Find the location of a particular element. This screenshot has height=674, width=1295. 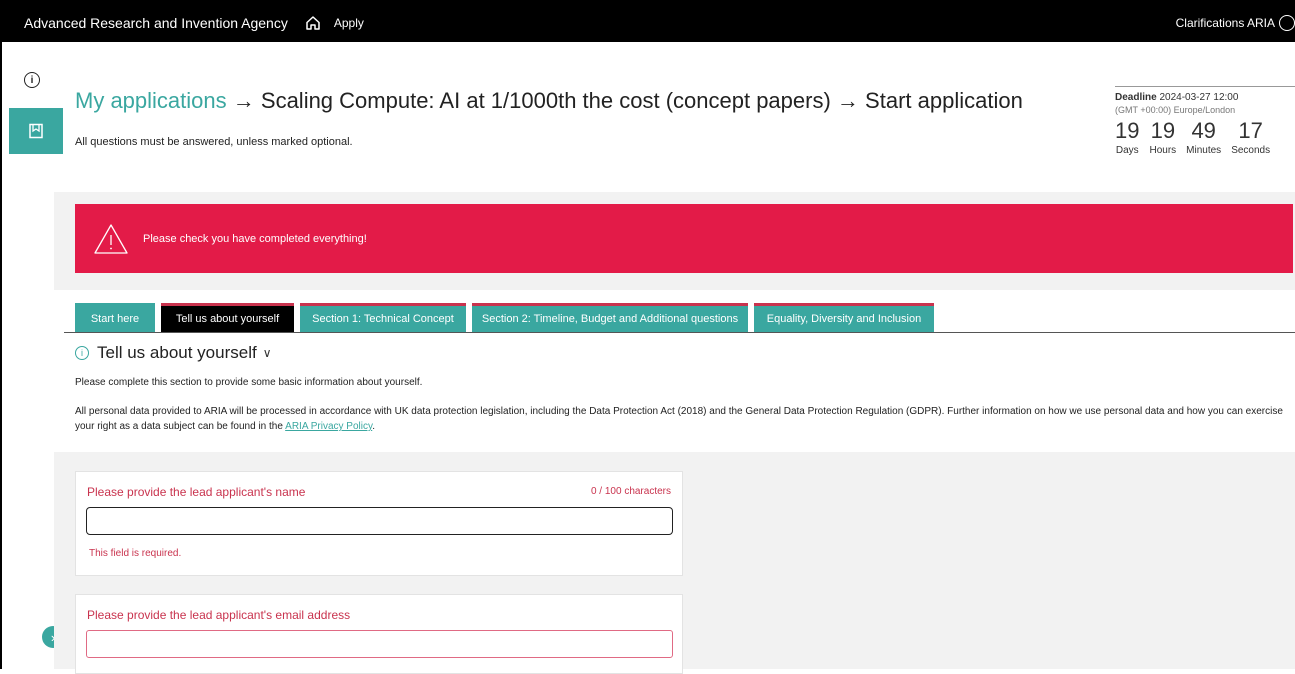

countdown-value: 17 is located at coordinates (1250, 130).